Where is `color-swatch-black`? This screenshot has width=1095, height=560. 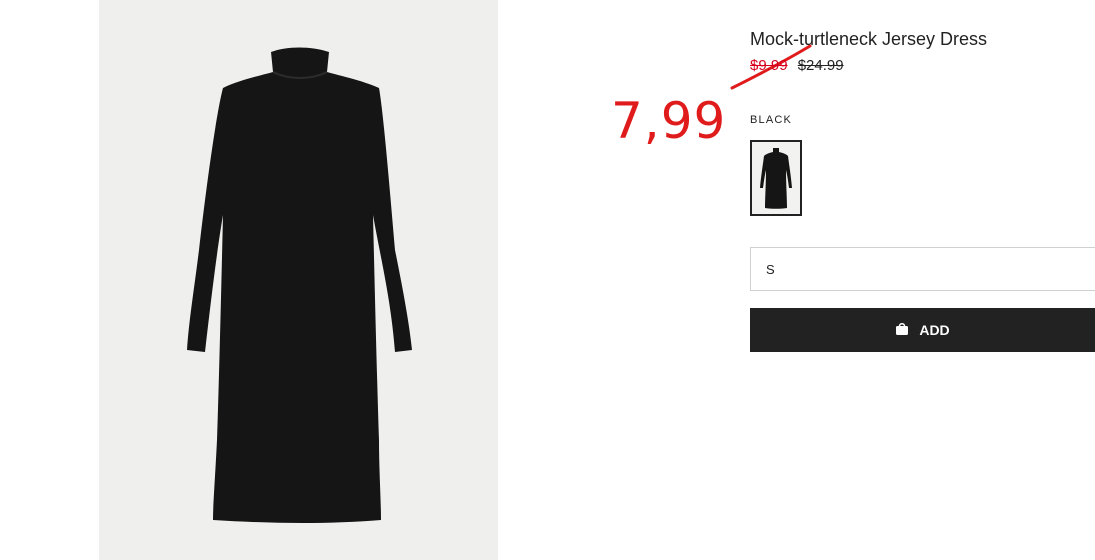 color-swatch-black is located at coordinates (776, 178).